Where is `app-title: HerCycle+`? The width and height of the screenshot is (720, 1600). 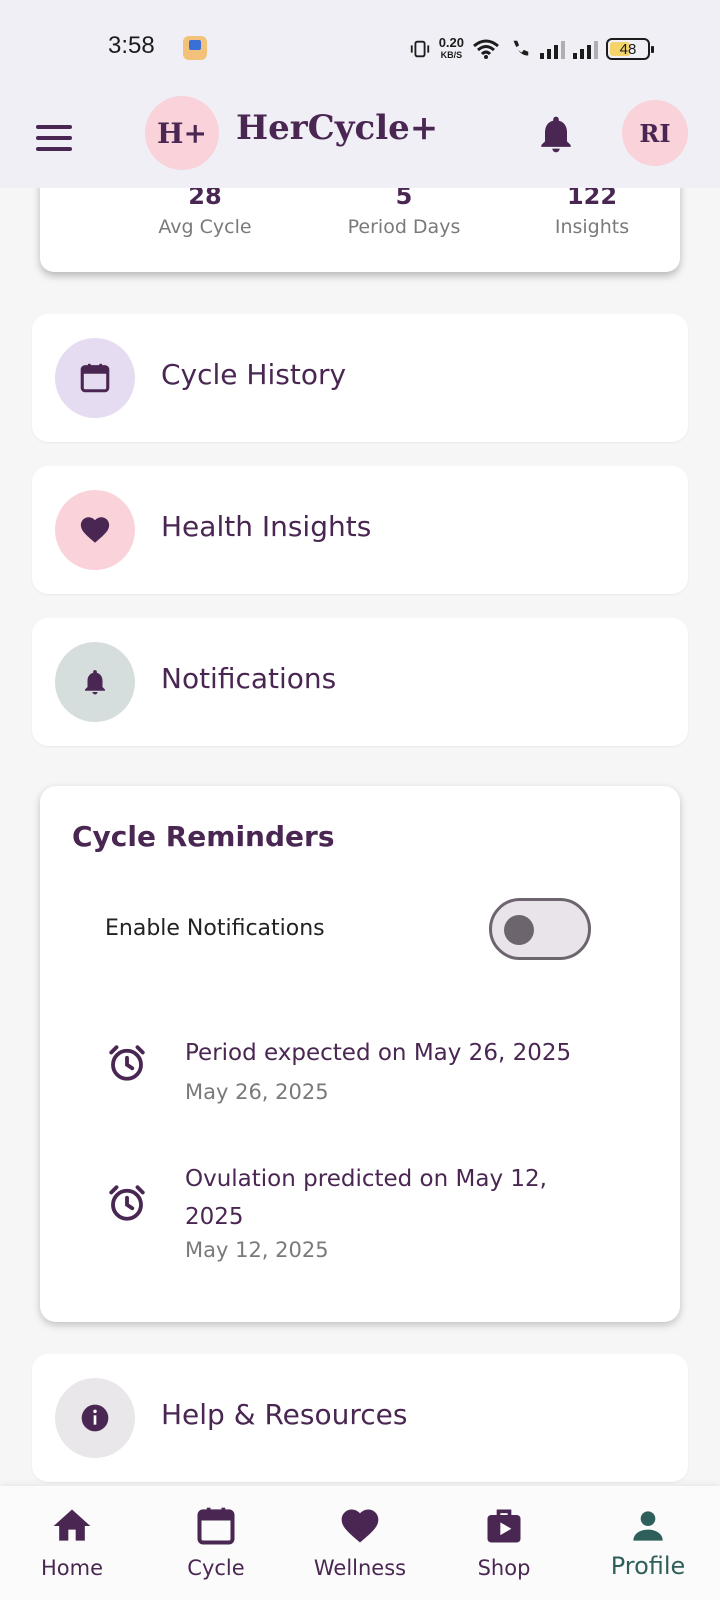 app-title: HerCycle+ is located at coordinates (337, 128).